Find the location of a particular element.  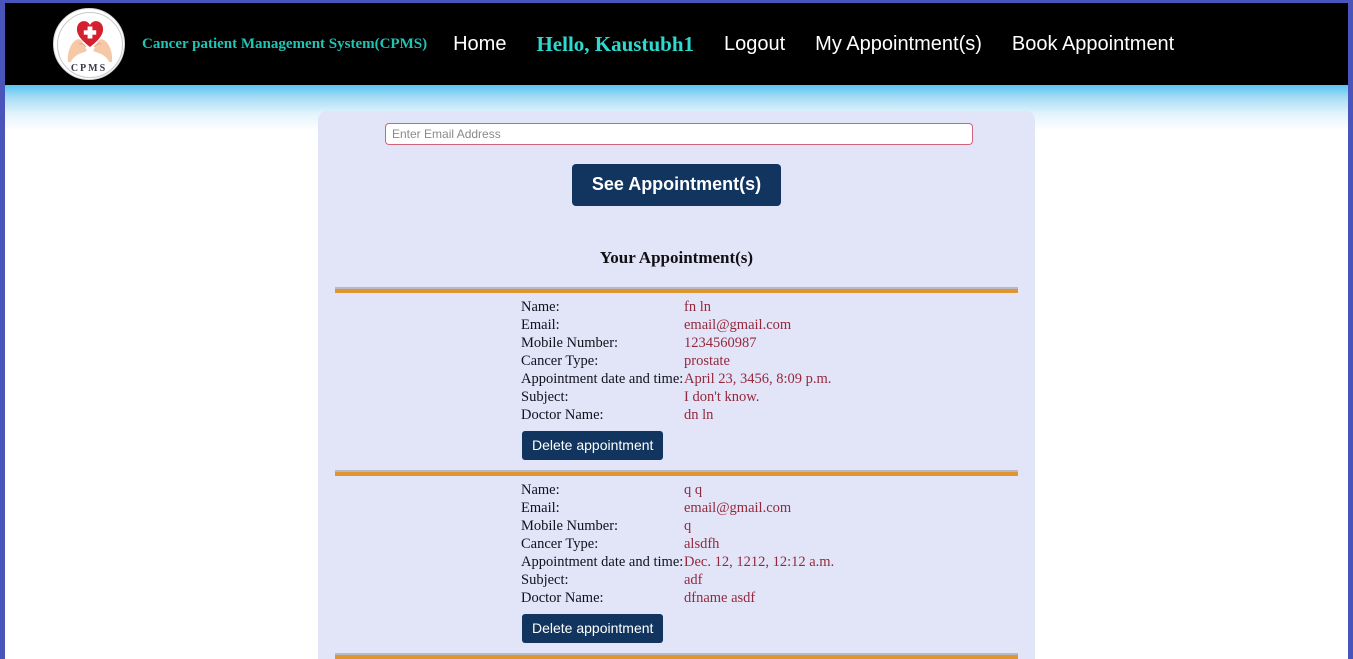

cpms-logo: CPMS is located at coordinates (89, 44).